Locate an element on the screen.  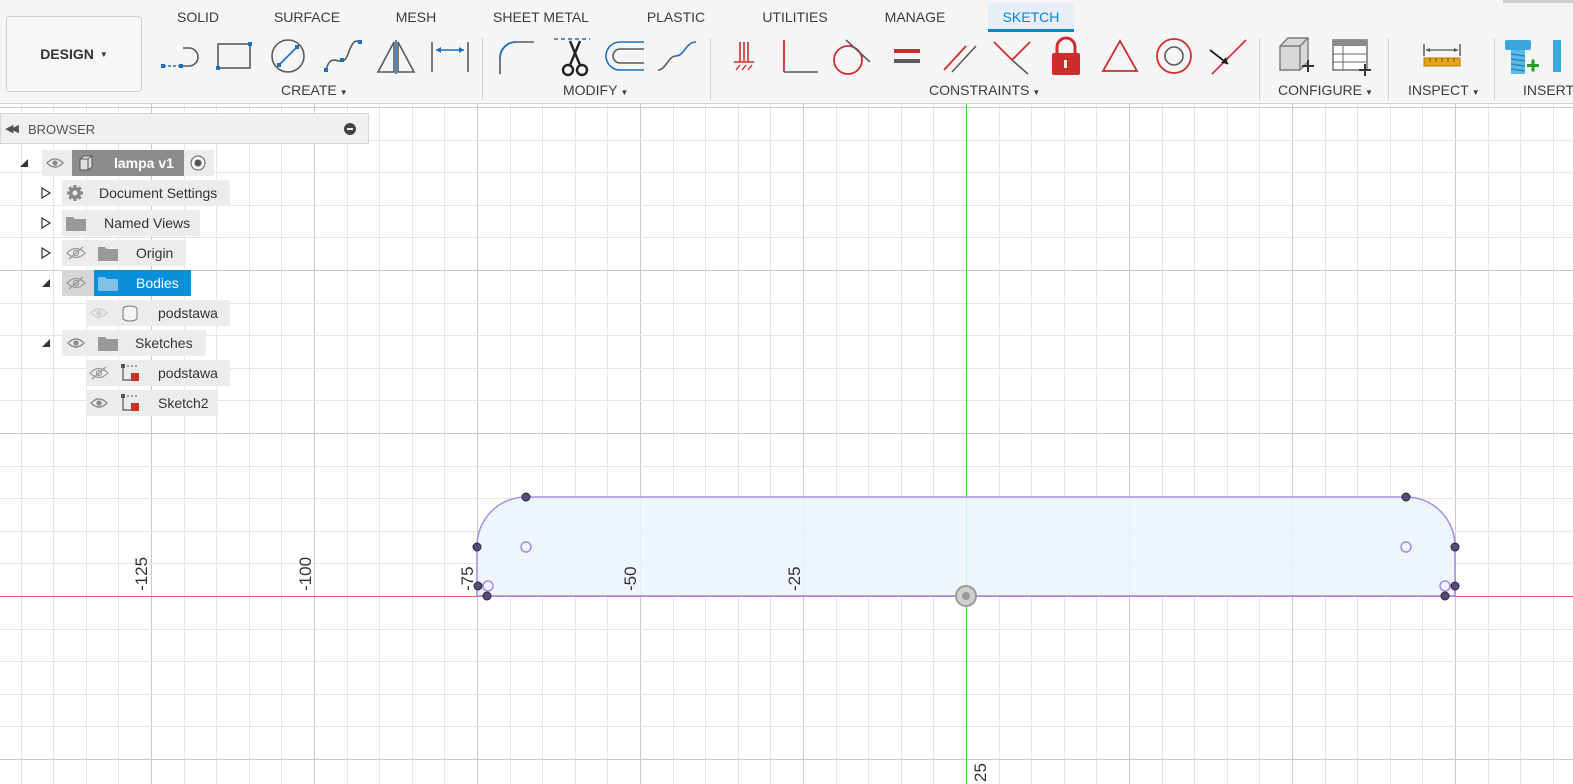
axis-label: -75 is located at coordinates (467, 578).